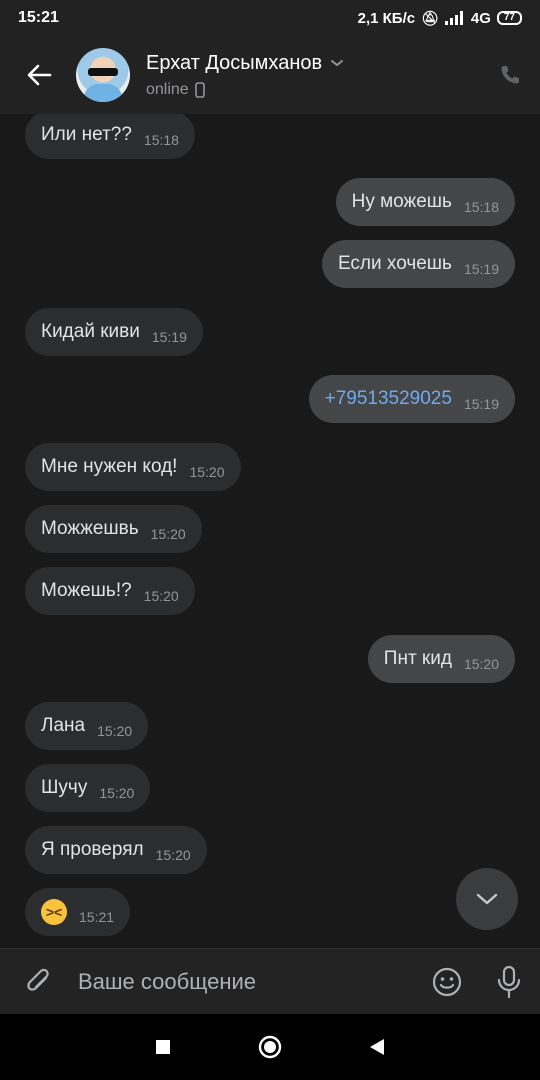 This screenshot has width=540, height=1080. I want to click on network-speed: 2,1 КБ/с, so click(386, 18).